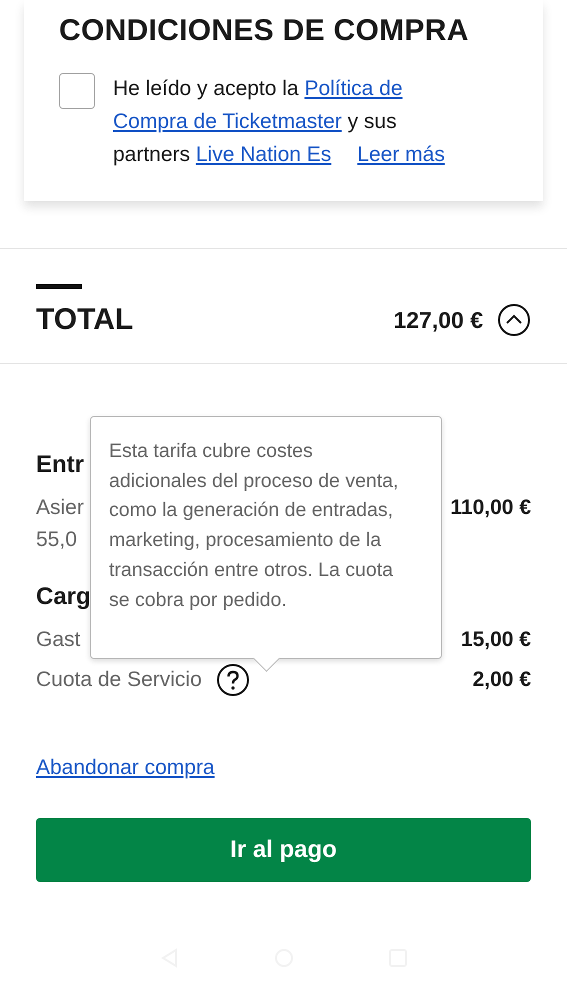 This screenshot has width=567, height=1000. What do you see at coordinates (59, 286) in the screenshot?
I see `accent-bar` at bounding box center [59, 286].